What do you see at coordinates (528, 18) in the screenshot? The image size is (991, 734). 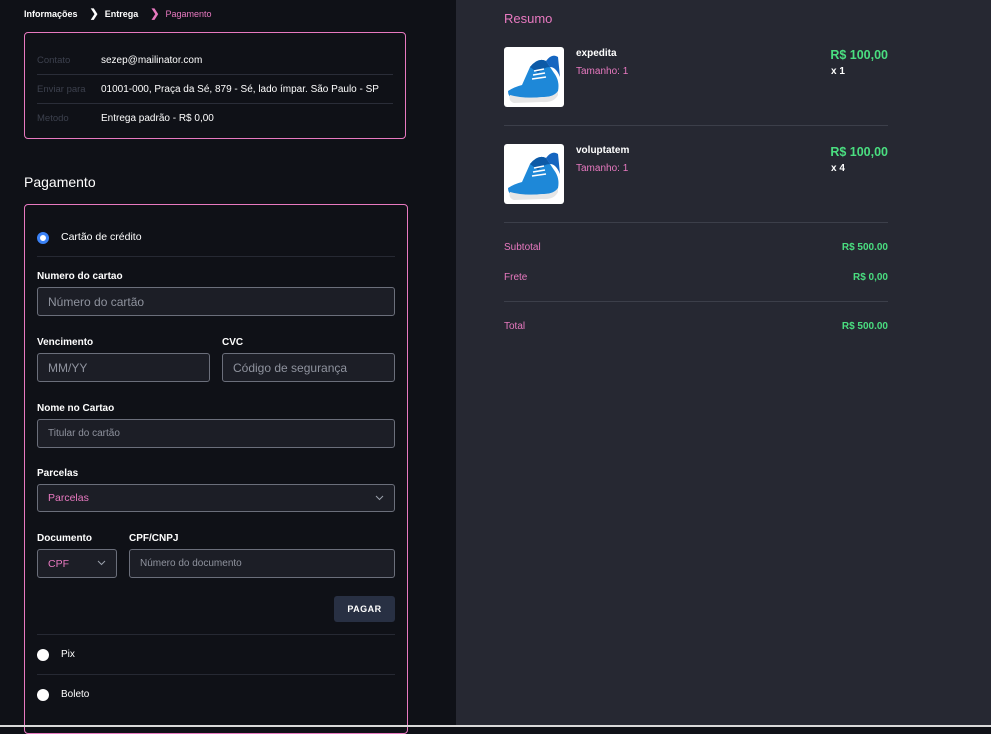 I see `summary-title: Resumo` at bounding box center [528, 18].